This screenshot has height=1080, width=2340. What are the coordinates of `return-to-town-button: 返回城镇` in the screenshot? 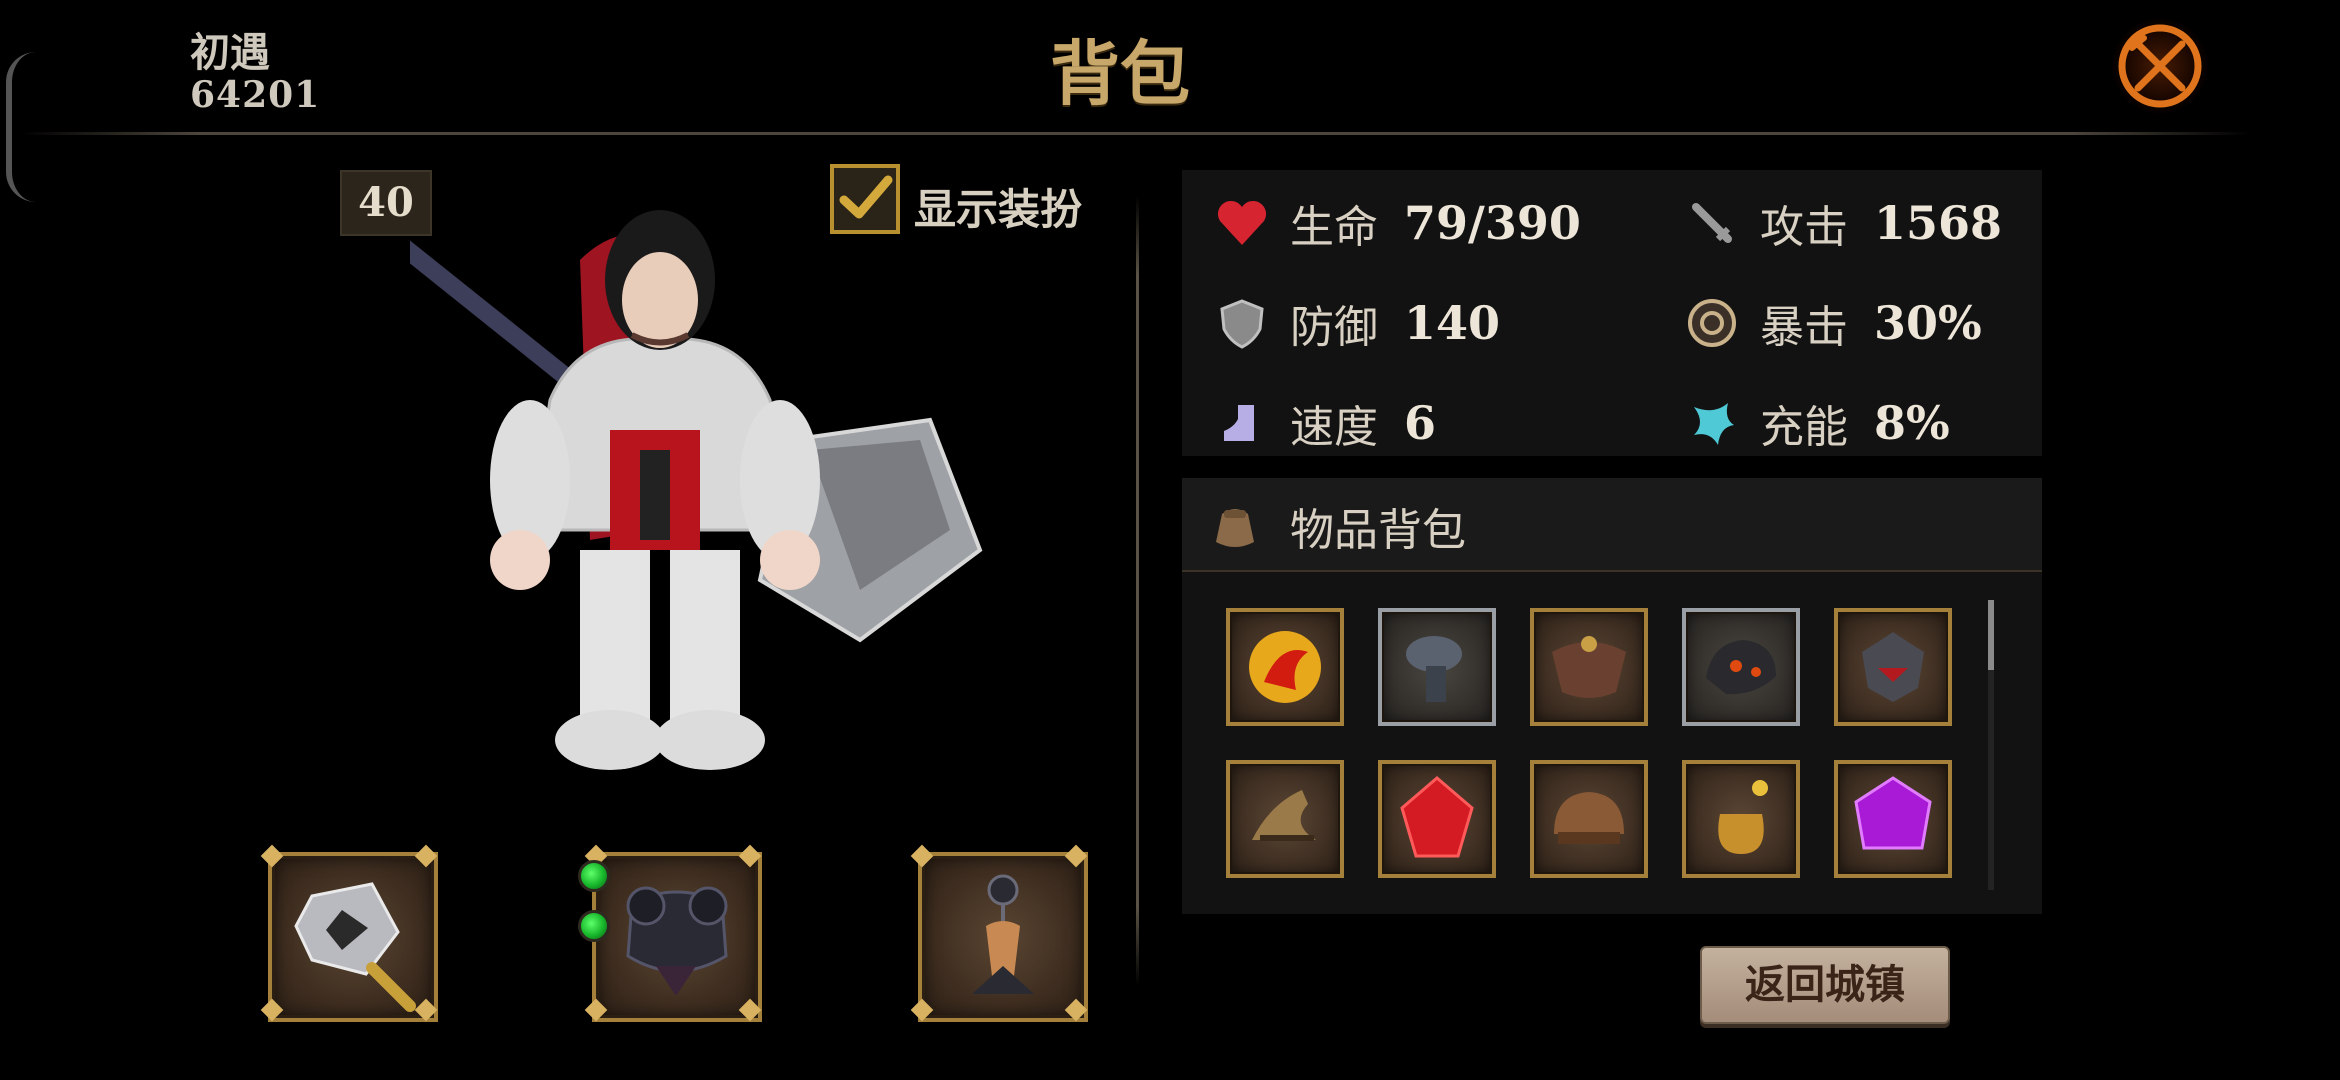 It's located at (1825, 985).